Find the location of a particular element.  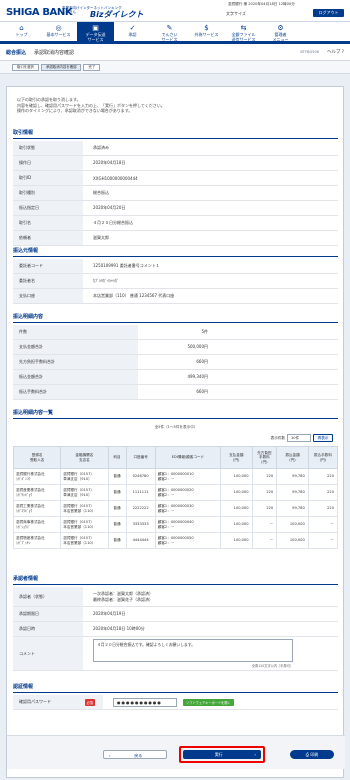

table-cell: 滋賀銀行（0157） 本店営業部（110） is located at coordinates (84, 508).